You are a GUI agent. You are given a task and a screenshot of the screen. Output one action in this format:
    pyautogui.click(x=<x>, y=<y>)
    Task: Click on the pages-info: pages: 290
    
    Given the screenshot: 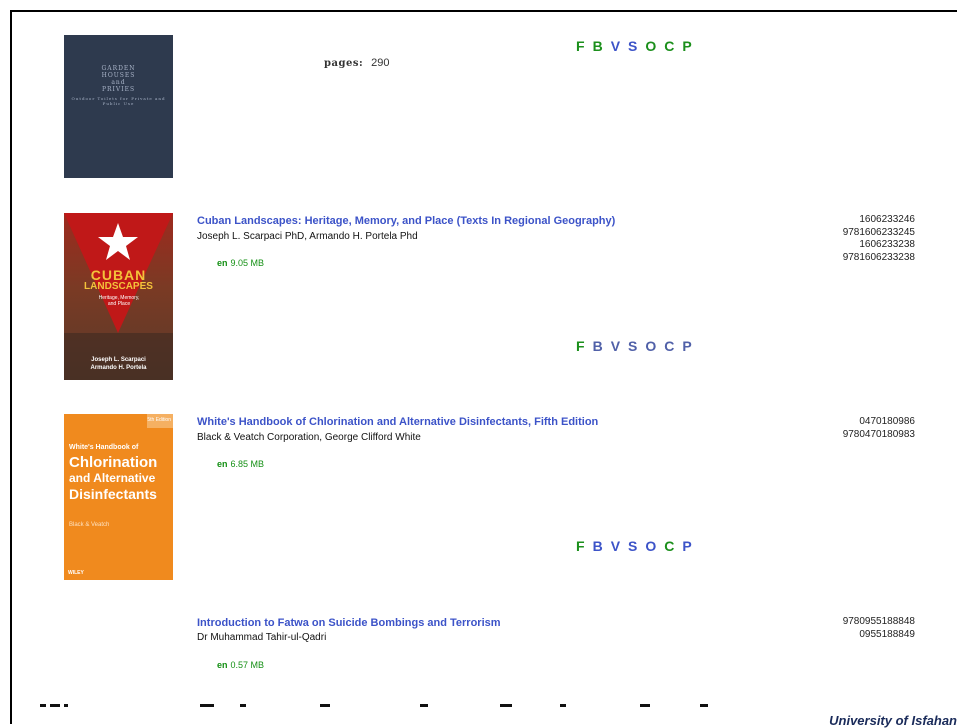 What is the action you would take?
    pyautogui.click(x=357, y=63)
    